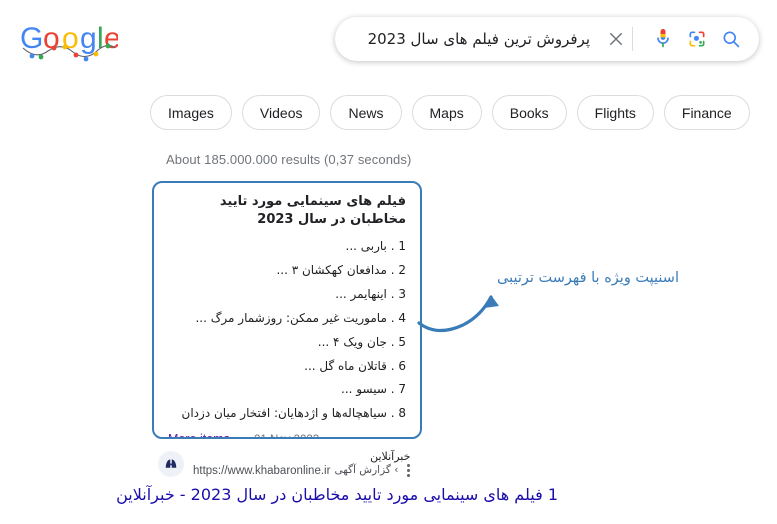  What do you see at coordinates (398, 341) in the screenshot?
I see `list-item-number: 5 .` at bounding box center [398, 341].